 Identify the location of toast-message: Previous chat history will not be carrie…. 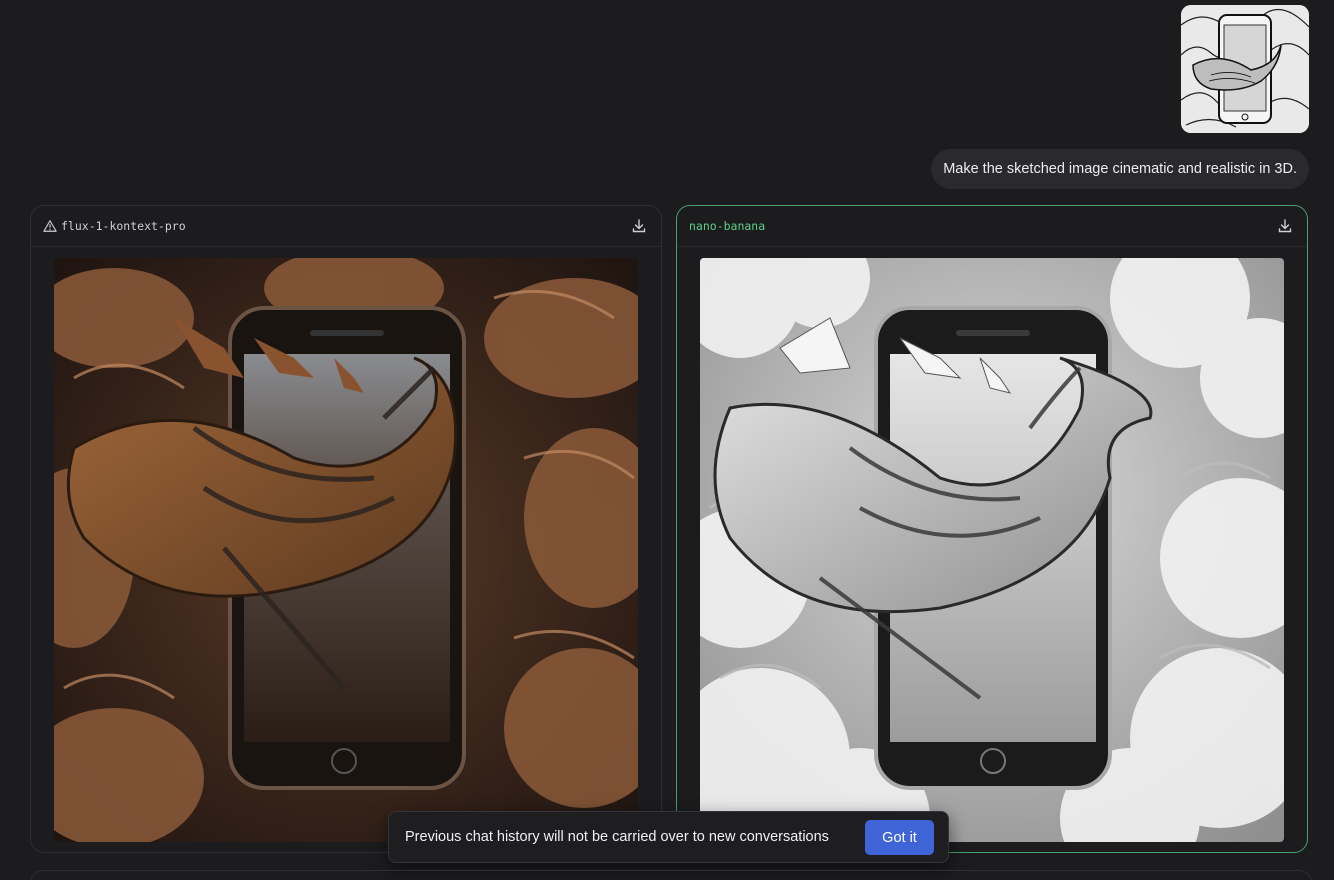
(617, 837).